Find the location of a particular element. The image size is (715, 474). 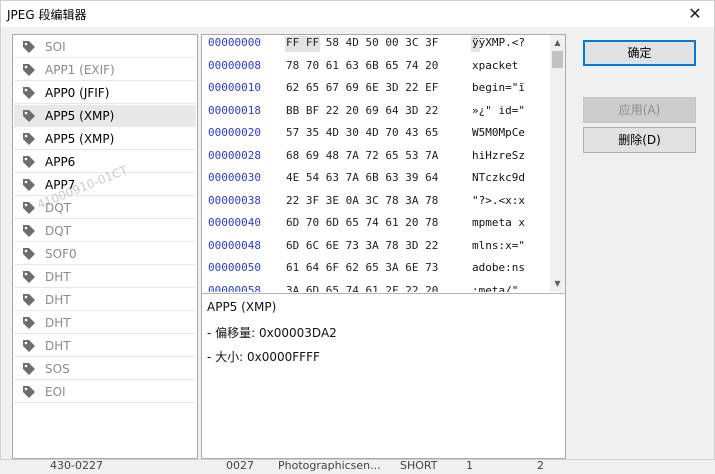

apply-button: 应用(A) is located at coordinates (639, 110).